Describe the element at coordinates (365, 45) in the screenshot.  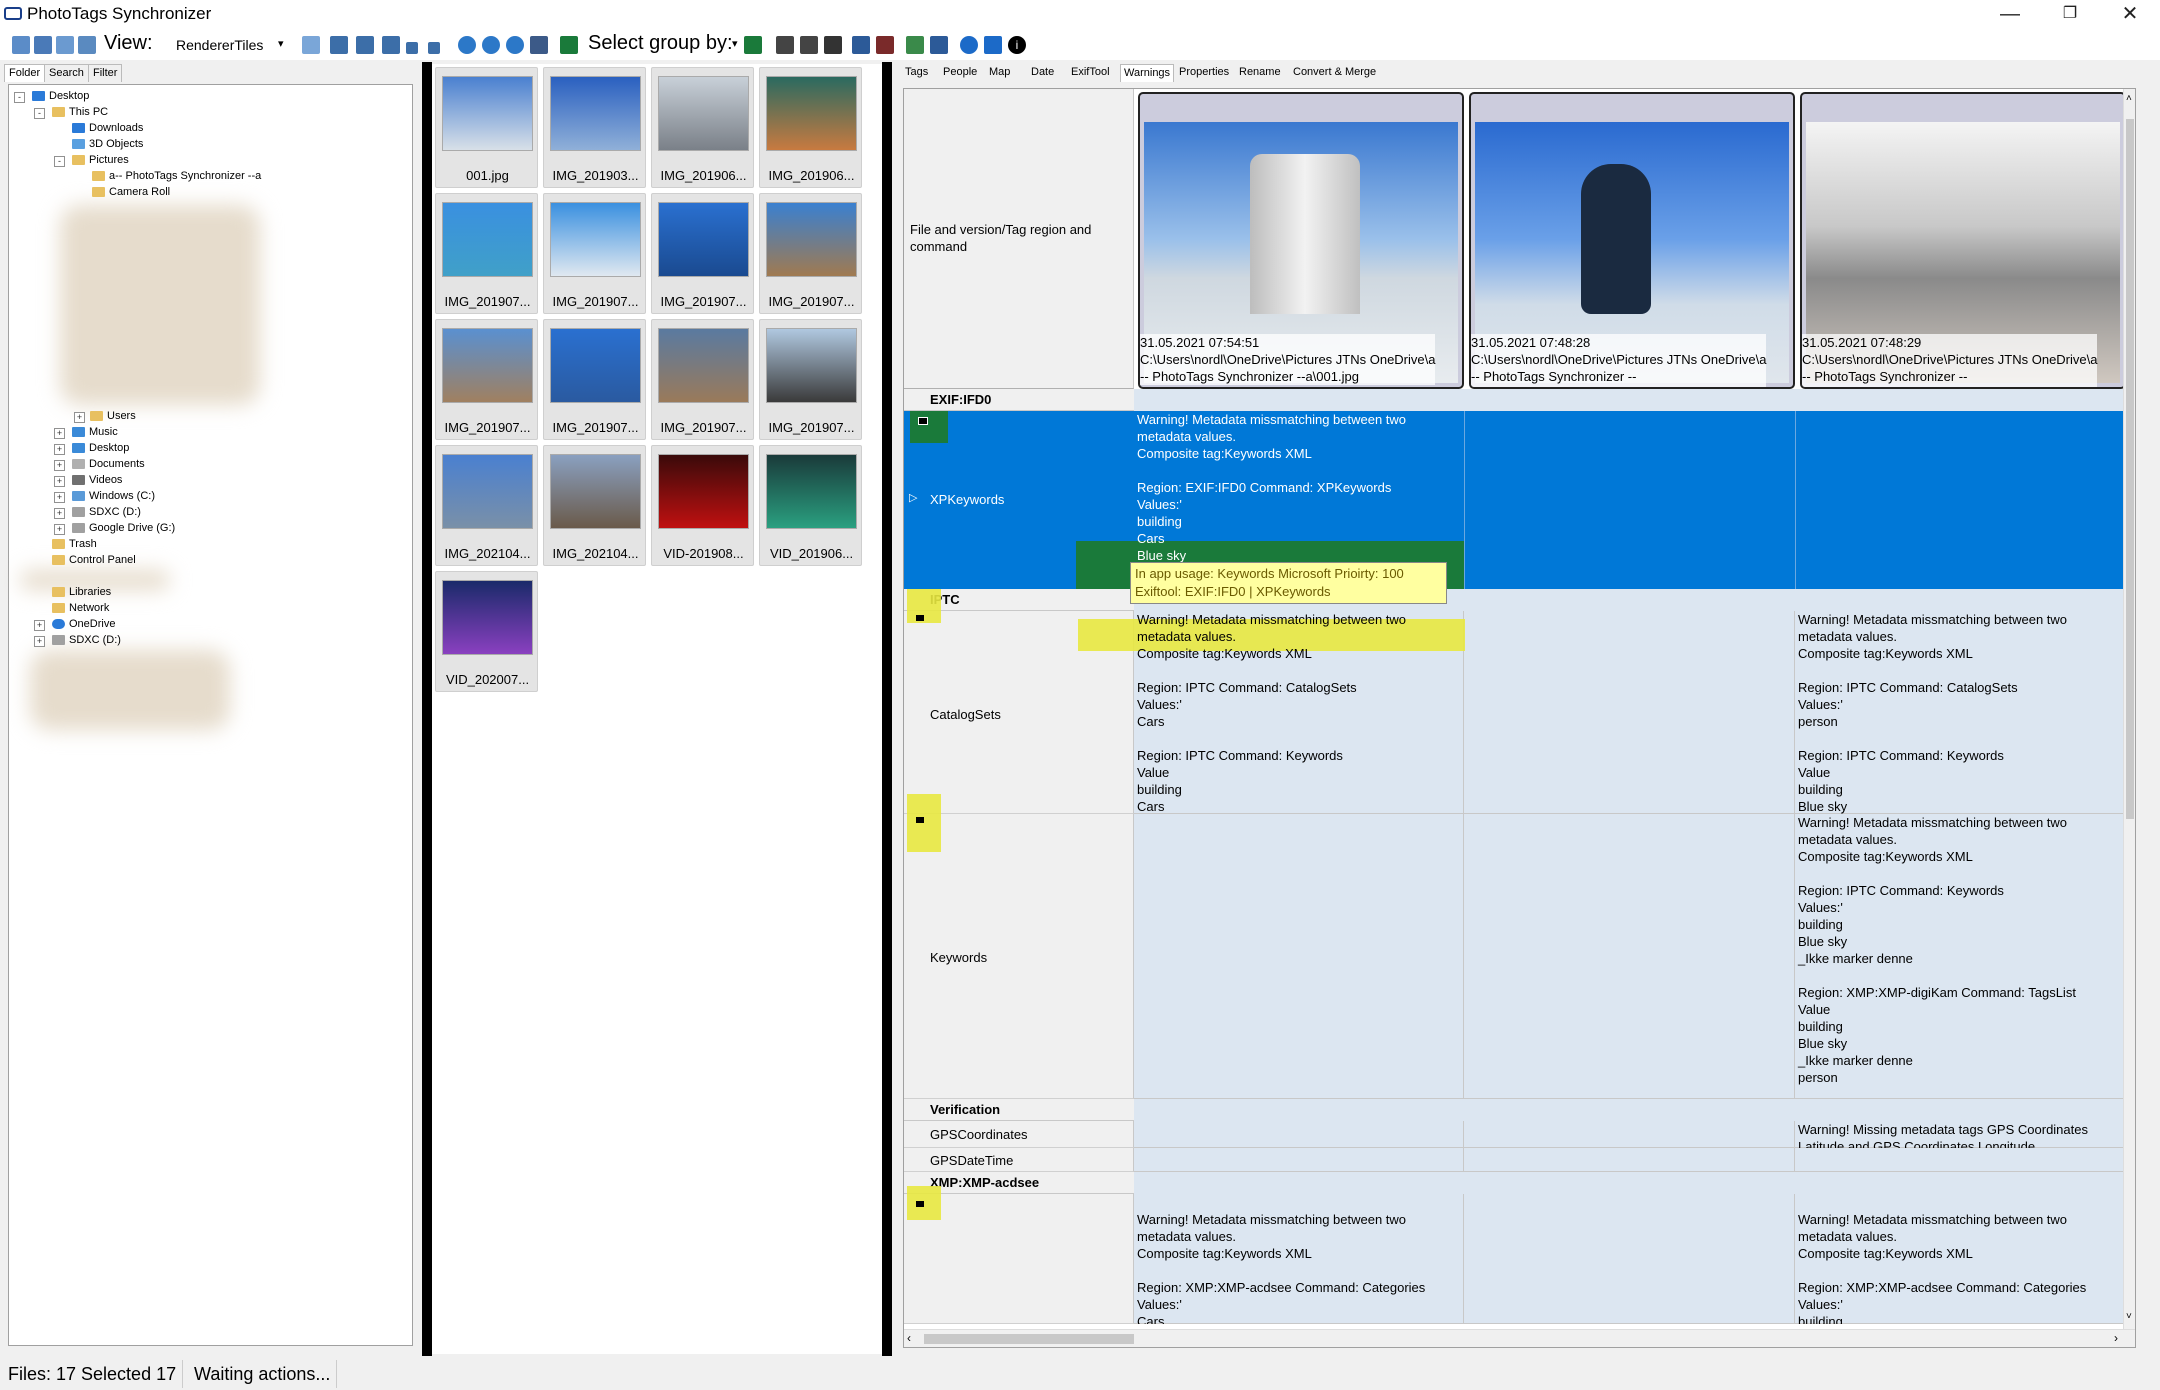
I see `image-medium-icon` at that location.